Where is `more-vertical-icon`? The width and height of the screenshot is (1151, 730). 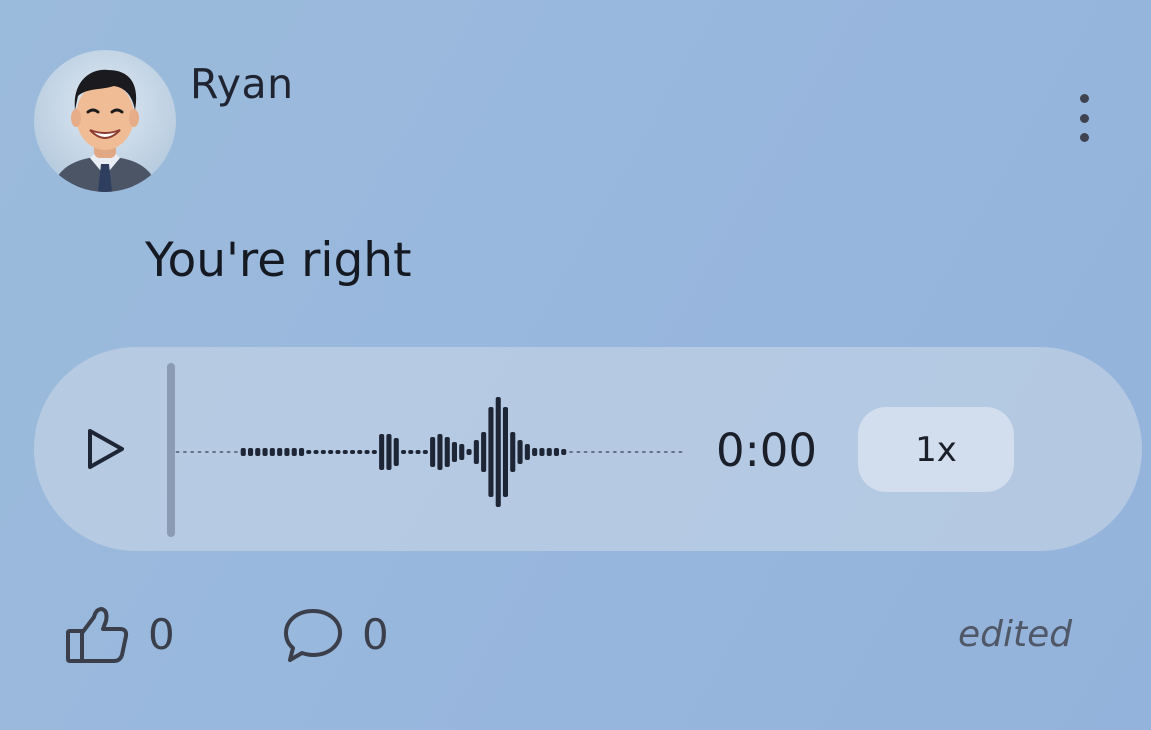
more-vertical-icon is located at coordinates (1084, 98).